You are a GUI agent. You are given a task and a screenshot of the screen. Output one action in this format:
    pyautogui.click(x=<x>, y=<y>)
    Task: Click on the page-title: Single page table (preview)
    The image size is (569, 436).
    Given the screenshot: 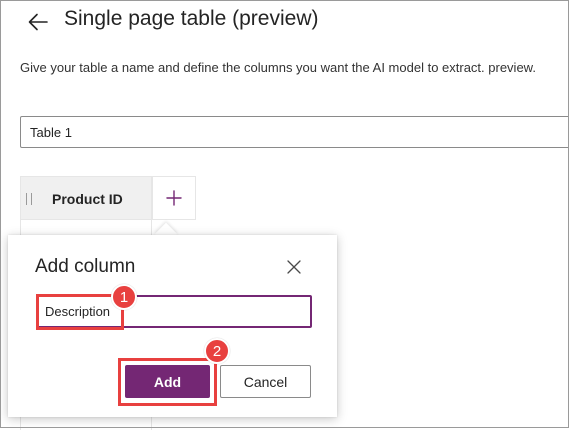 What is the action you would take?
    pyautogui.click(x=191, y=18)
    